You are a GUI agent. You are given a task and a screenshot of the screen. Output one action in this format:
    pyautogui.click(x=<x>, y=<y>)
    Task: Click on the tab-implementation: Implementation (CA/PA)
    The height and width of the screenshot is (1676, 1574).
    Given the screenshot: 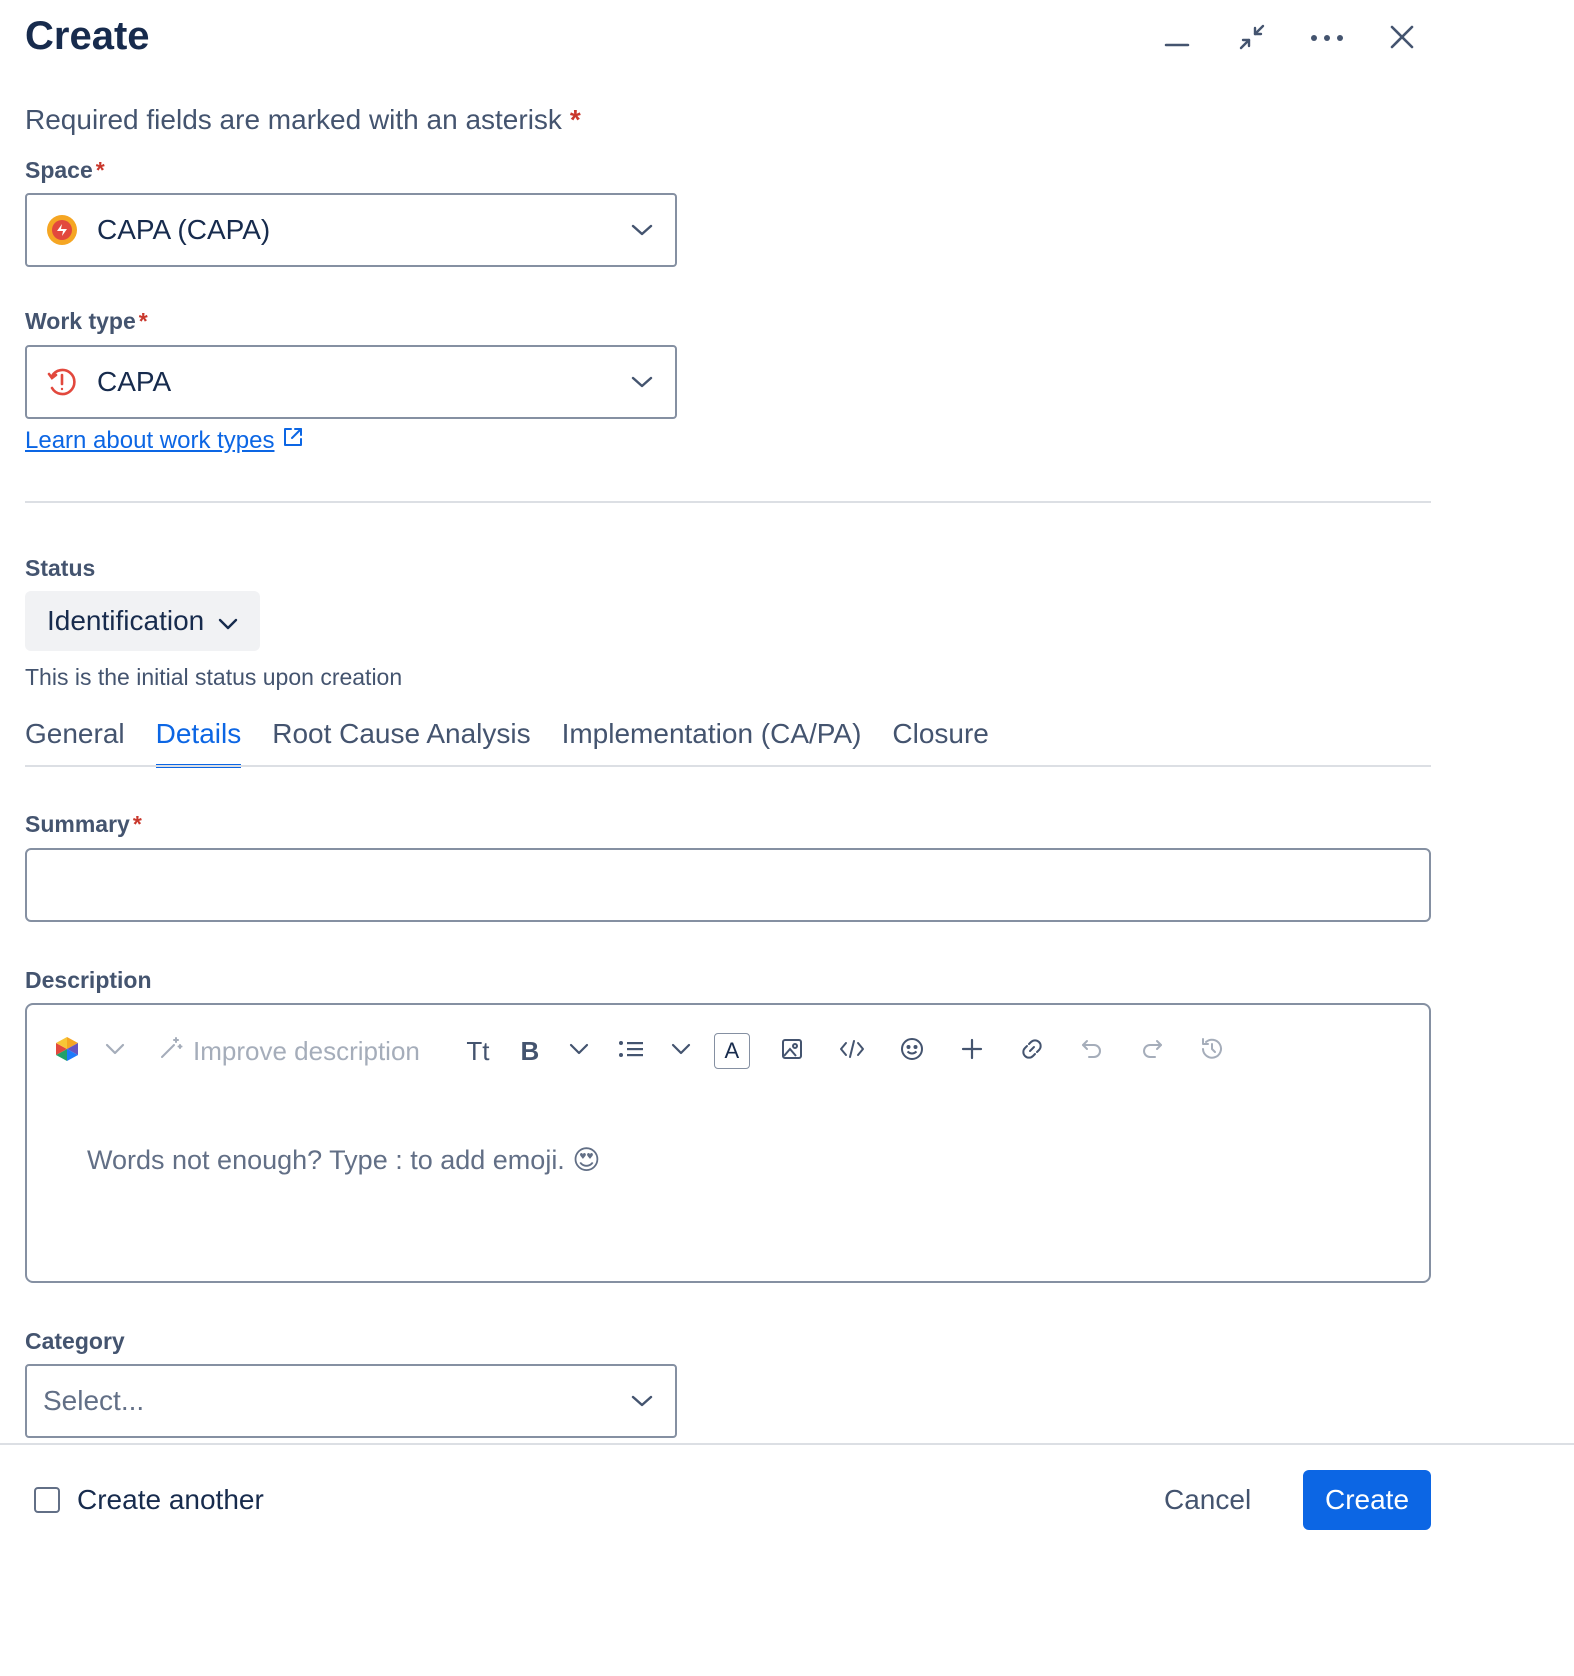 What is the action you would take?
    pyautogui.click(x=712, y=743)
    